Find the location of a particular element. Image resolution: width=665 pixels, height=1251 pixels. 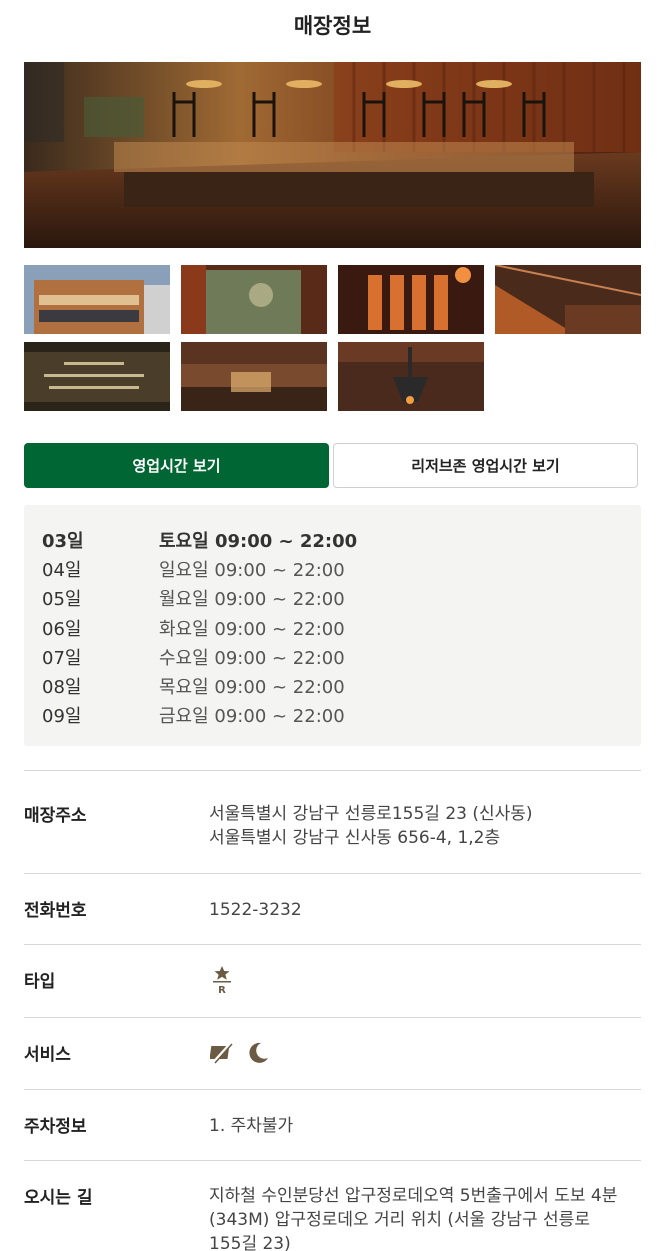

directions-line: (343M) 압구정로데오 거리 위치 (서울 강남구 선릉로 is located at coordinates (399, 1220).